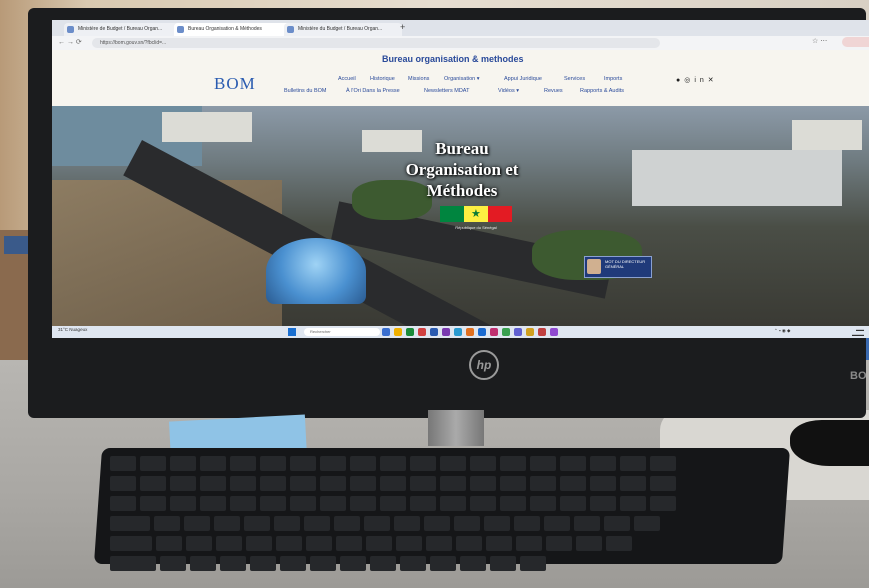 This screenshot has width=869, height=588. Describe the element at coordinates (461, 79) in the screenshot. I see `nav-item: Organisation ▾` at that location.